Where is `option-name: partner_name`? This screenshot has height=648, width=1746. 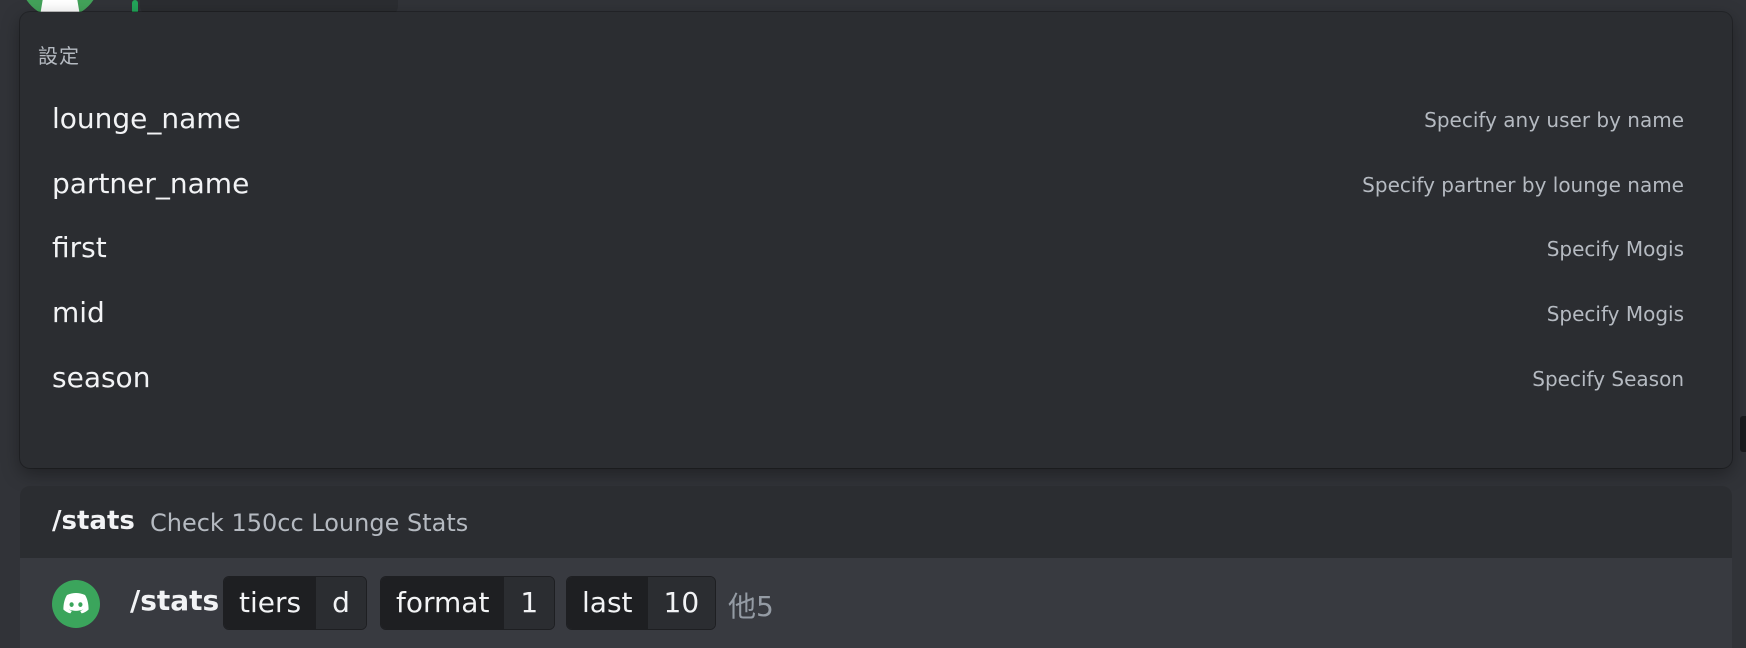 option-name: partner_name is located at coordinates (151, 183).